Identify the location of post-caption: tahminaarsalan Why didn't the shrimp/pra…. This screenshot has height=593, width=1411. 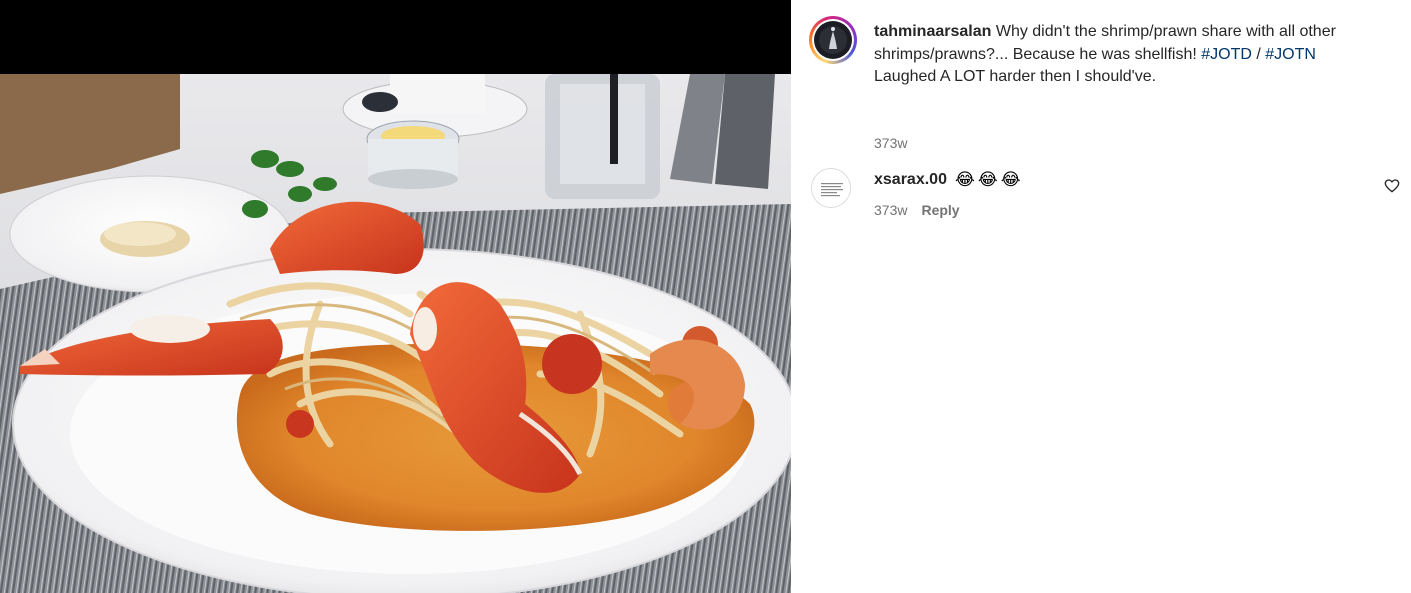
(1109, 55).